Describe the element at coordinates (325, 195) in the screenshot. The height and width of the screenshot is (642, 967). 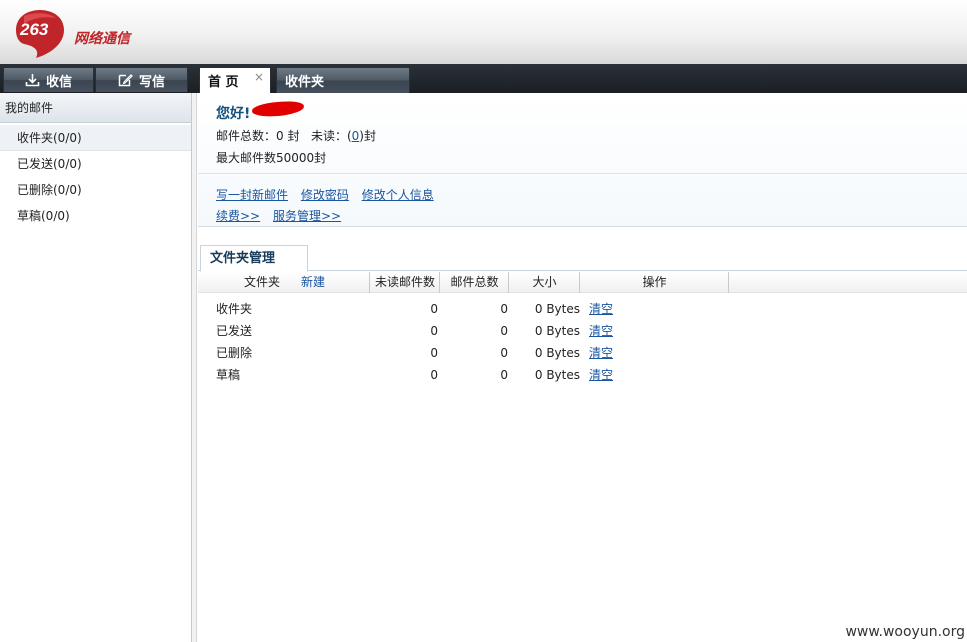
I see `change-password-link: 修改密码` at that location.